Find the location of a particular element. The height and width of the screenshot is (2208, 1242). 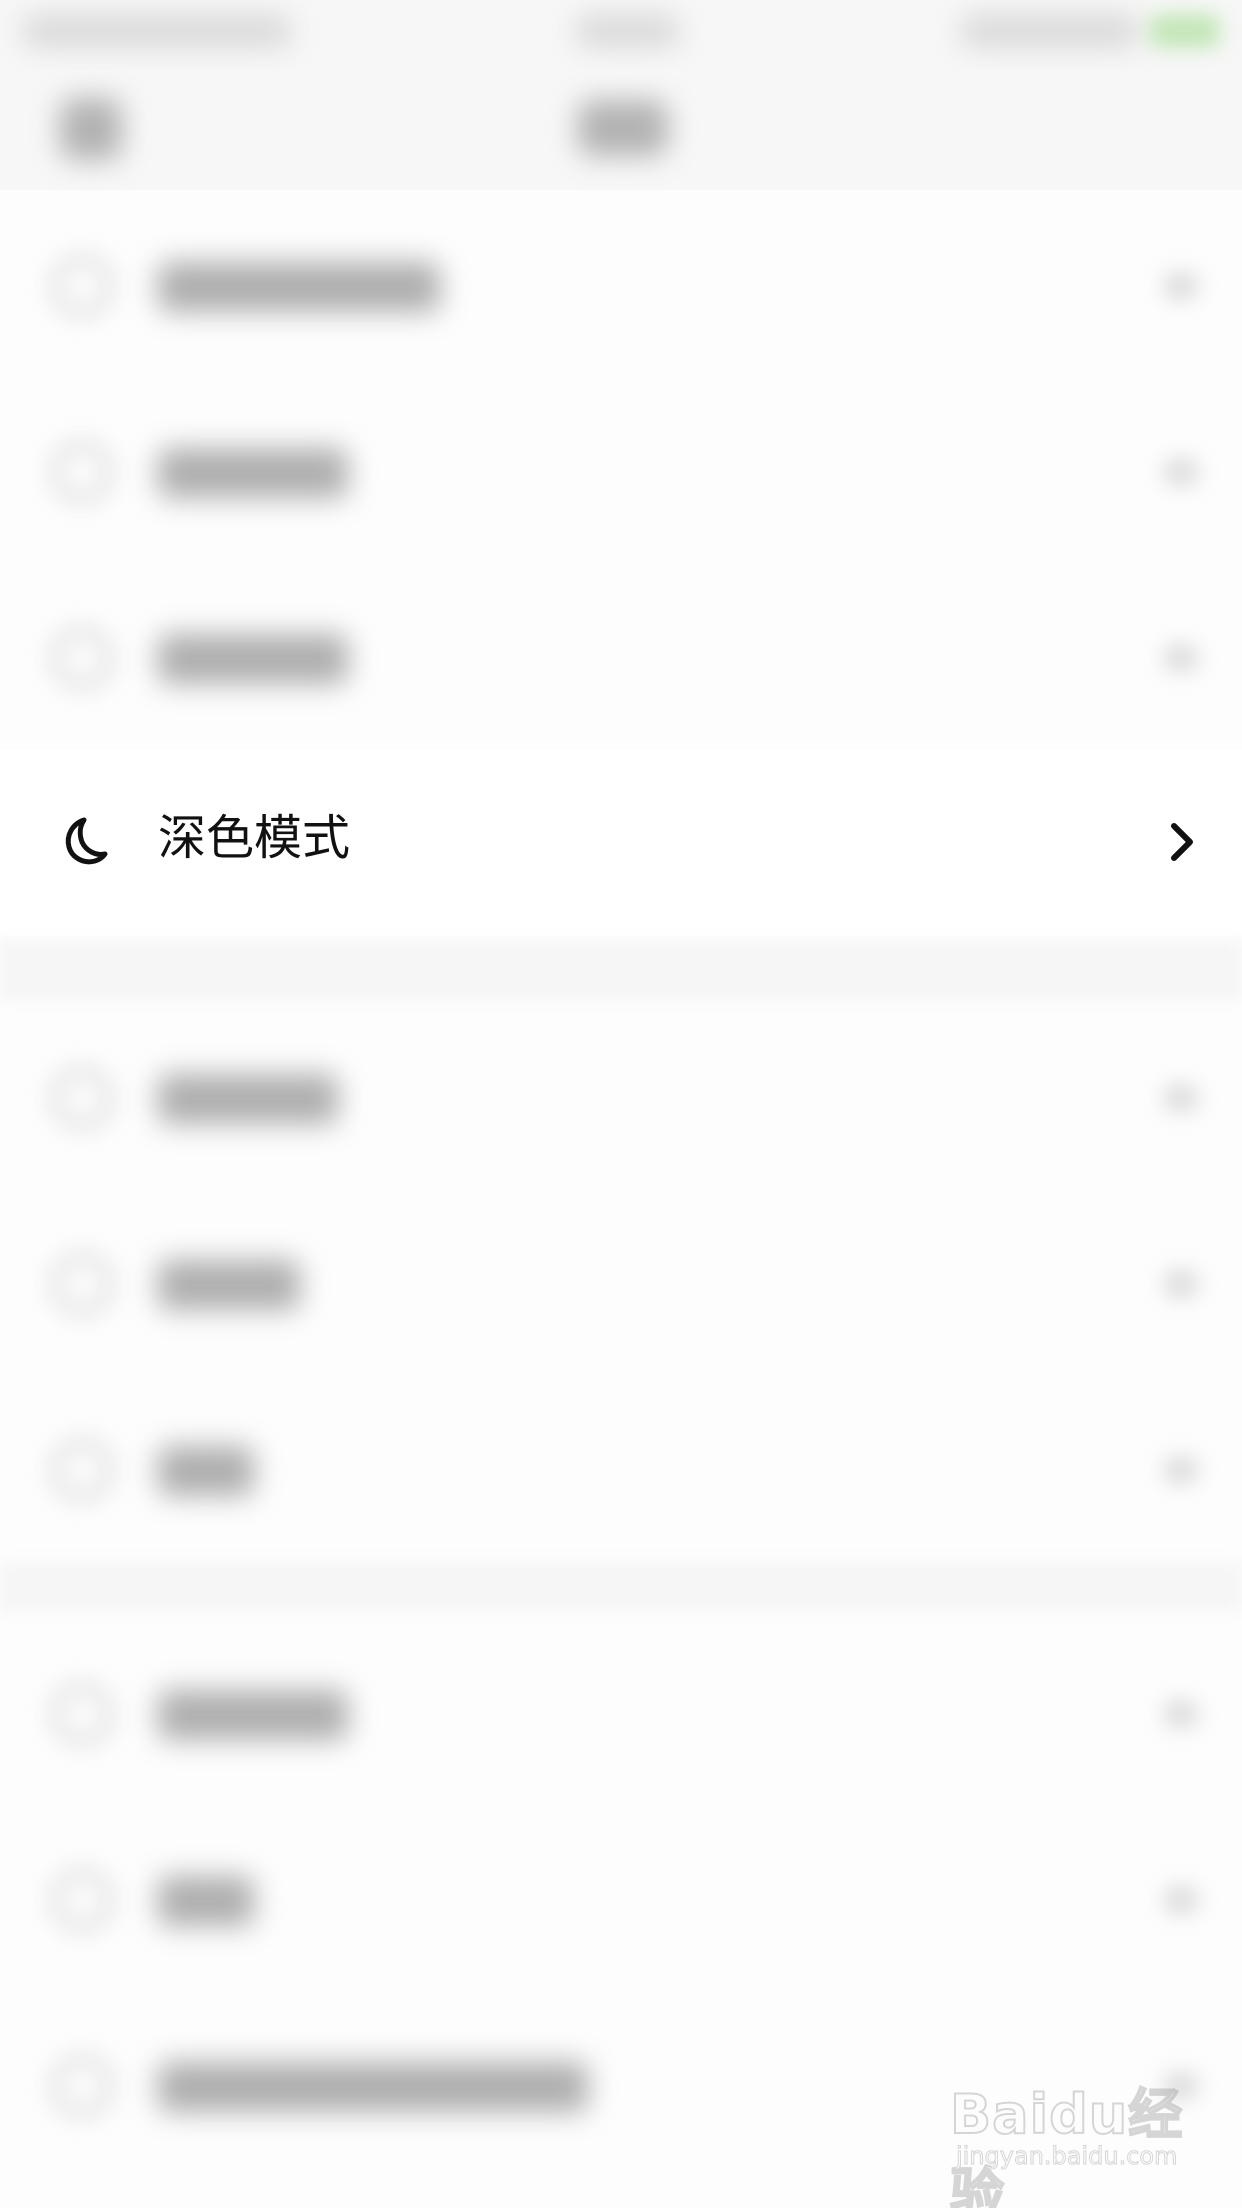

battery-icon is located at coordinates (1185, 31).